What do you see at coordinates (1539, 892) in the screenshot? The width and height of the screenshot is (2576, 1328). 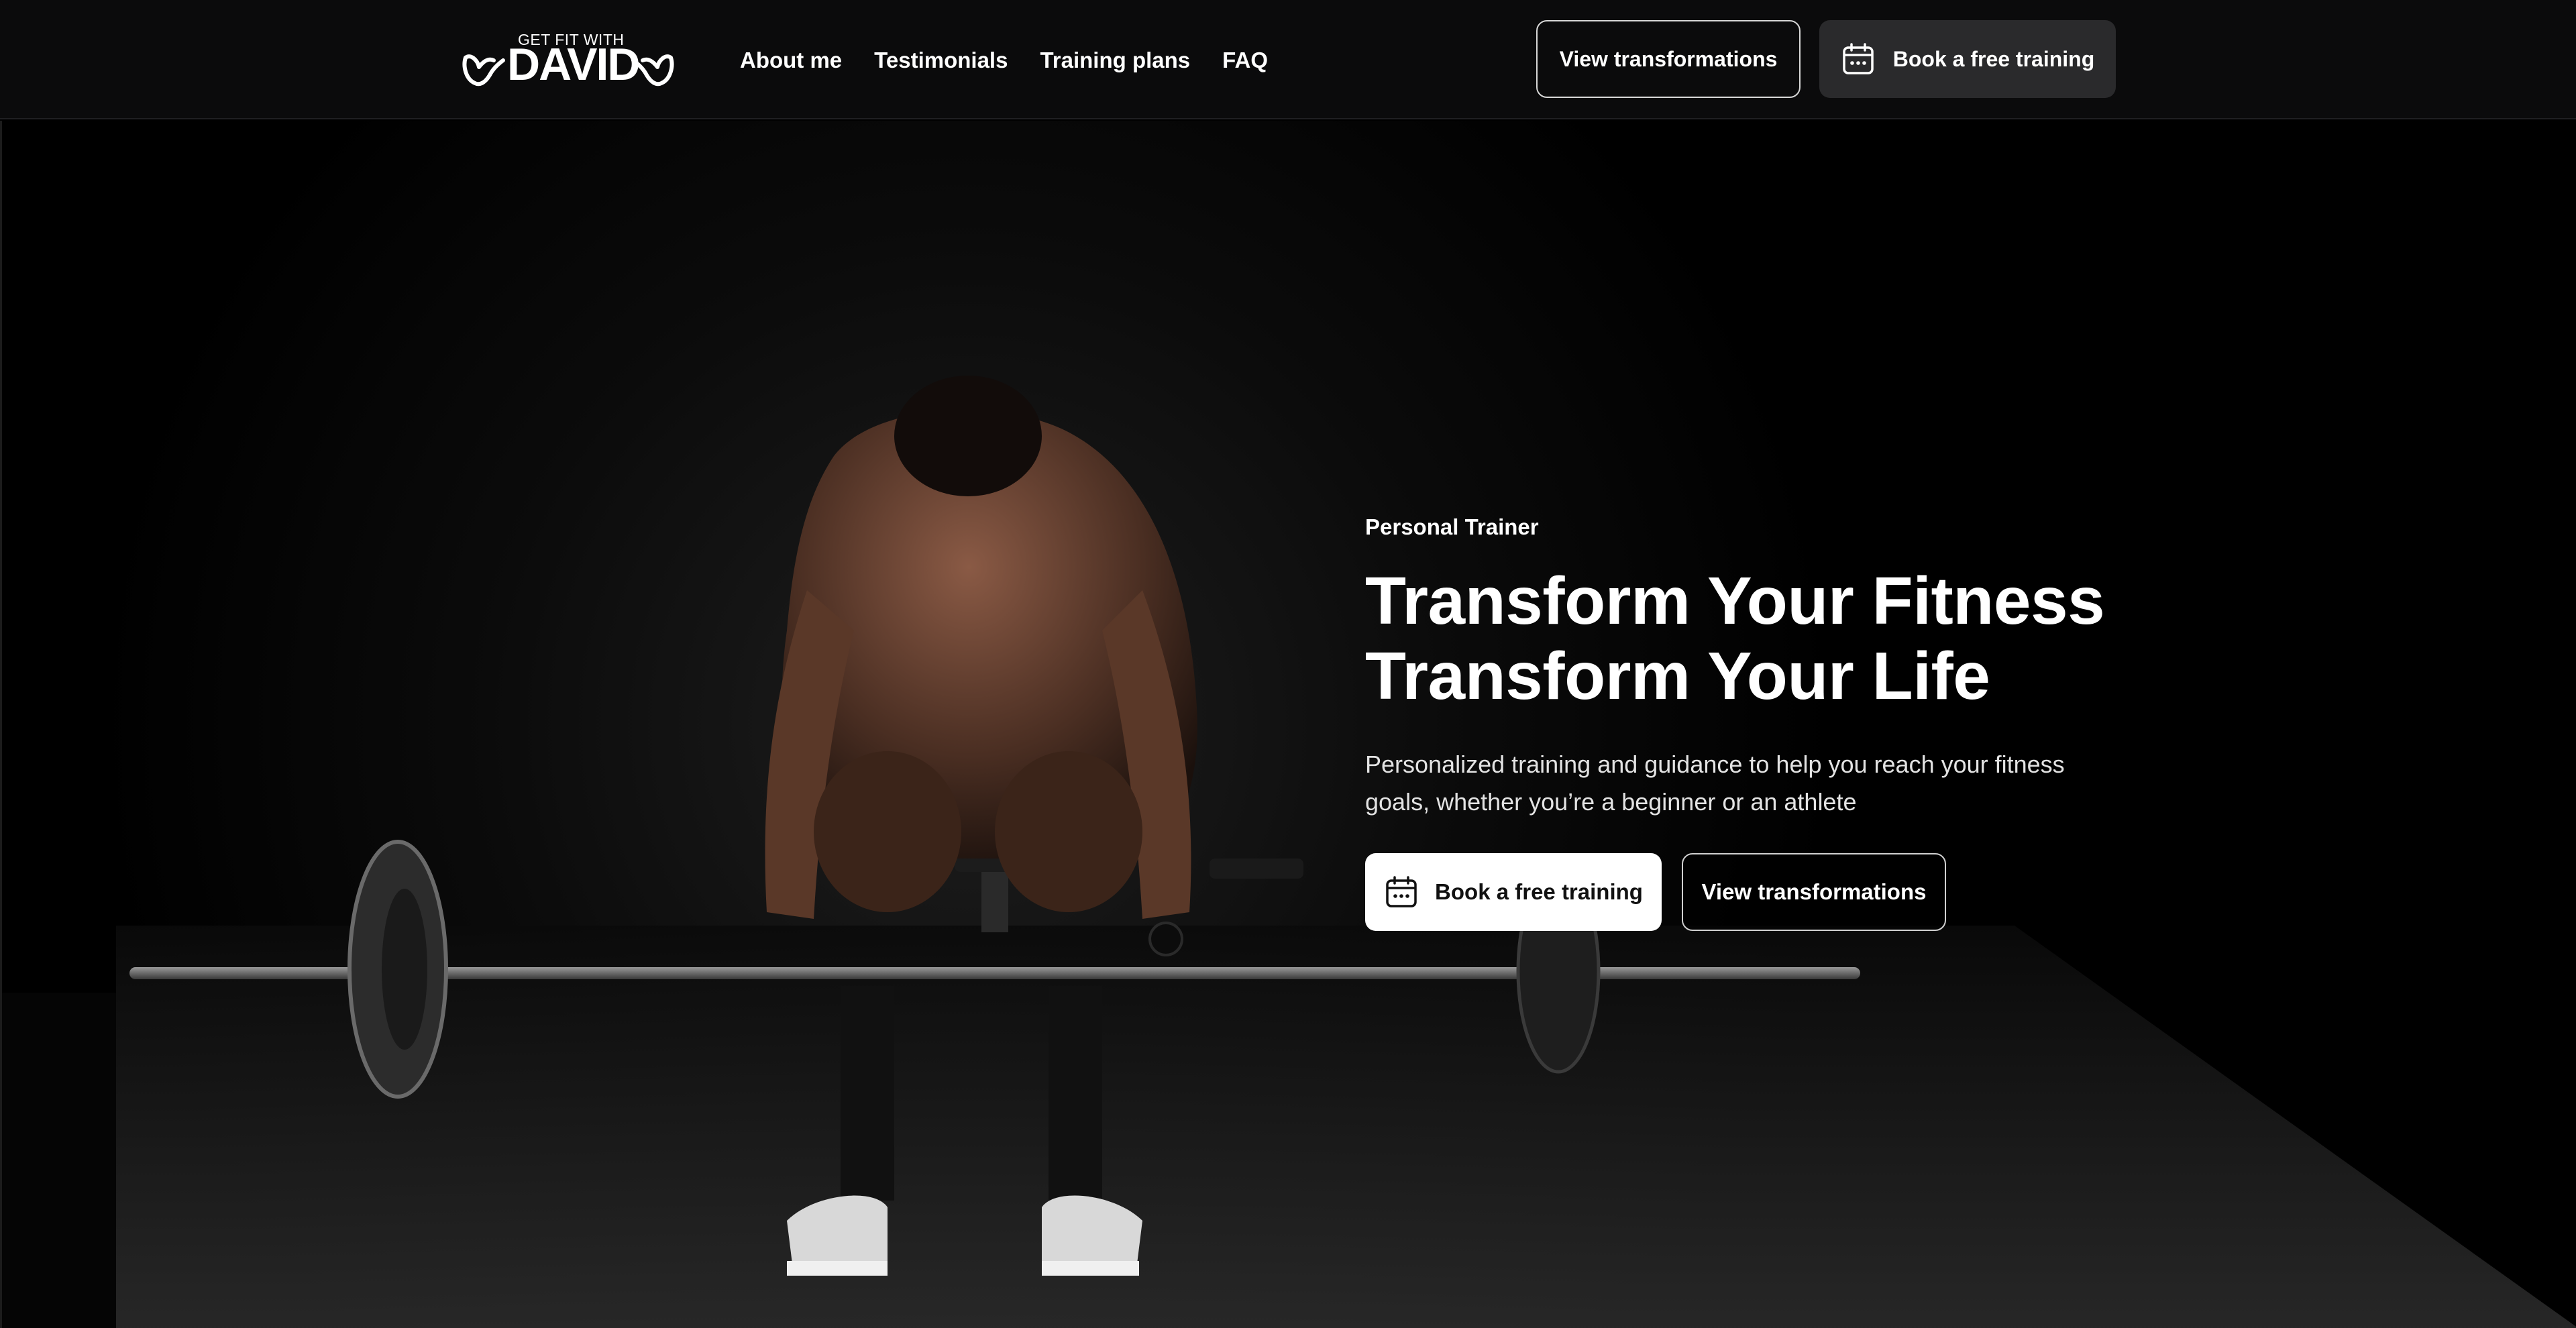 I see `hero-book-free-training-label: Book a free training` at bounding box center [1539, 892].